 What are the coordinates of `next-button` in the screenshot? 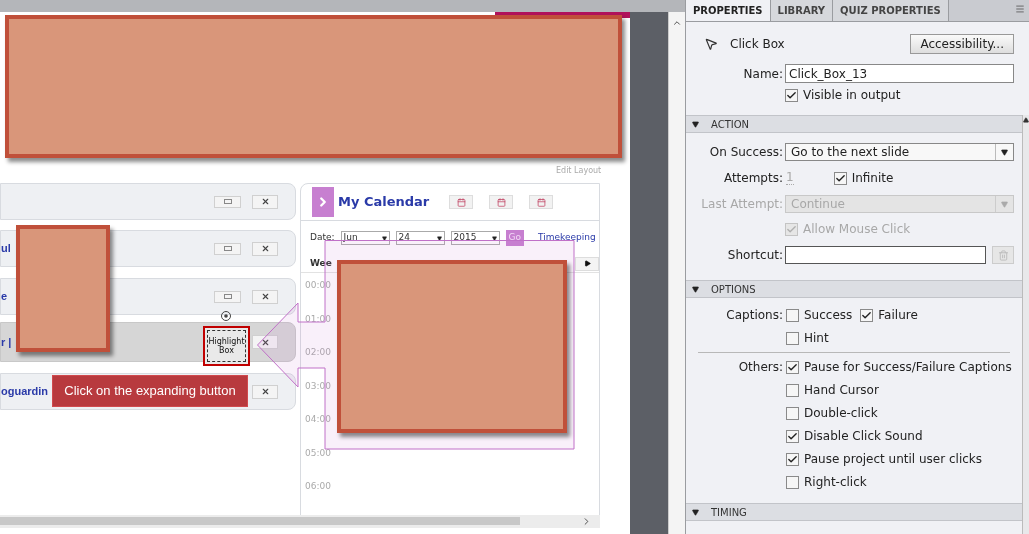 It's located at (587, 263).